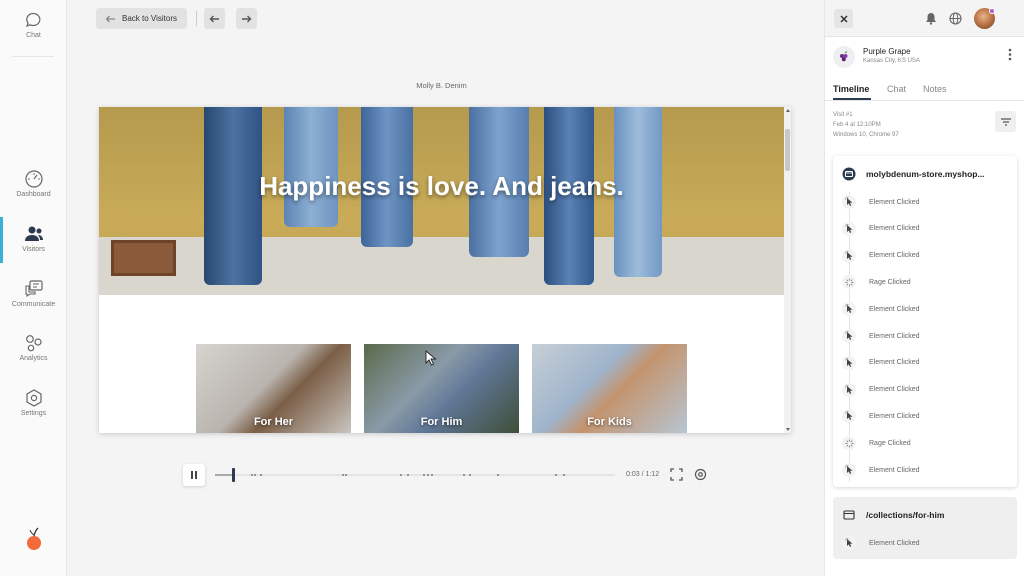 This screenshot has width=1024, height=576. Describe the element at coordinates (609, 388) in the screenshot. I see `category-card-for-kids: For Kids` at that location.